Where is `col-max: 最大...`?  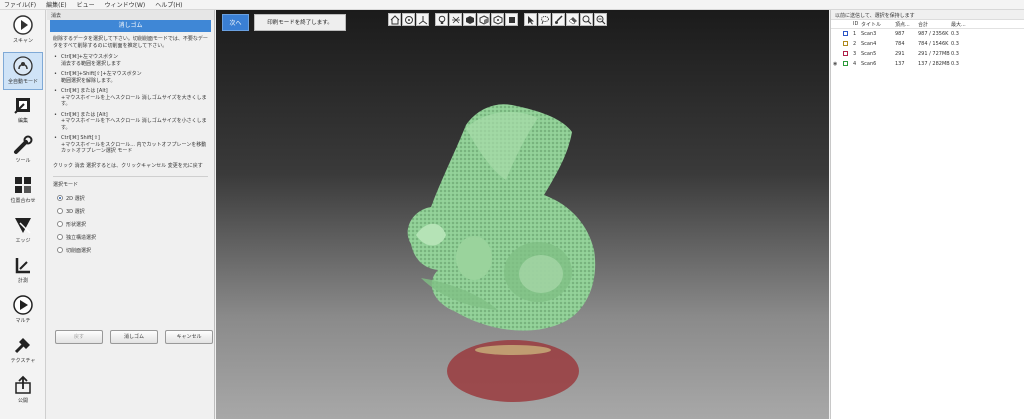 col-max: 最大... is located at coordinates (961, 24).